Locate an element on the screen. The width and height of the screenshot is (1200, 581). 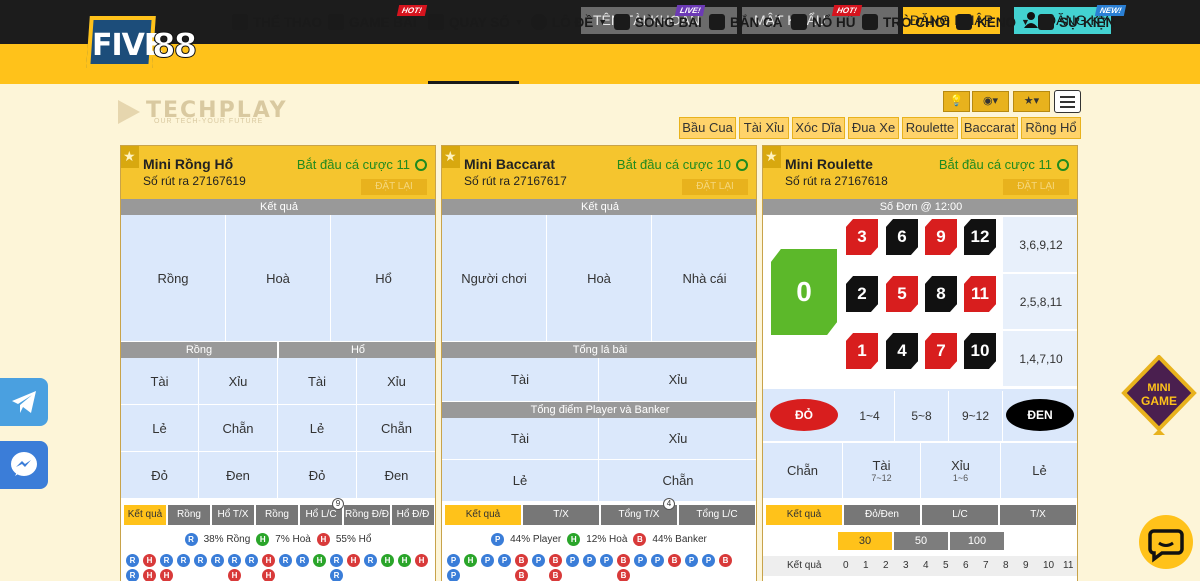
bet-number-12: 12 is located at coordinates (980, 237).